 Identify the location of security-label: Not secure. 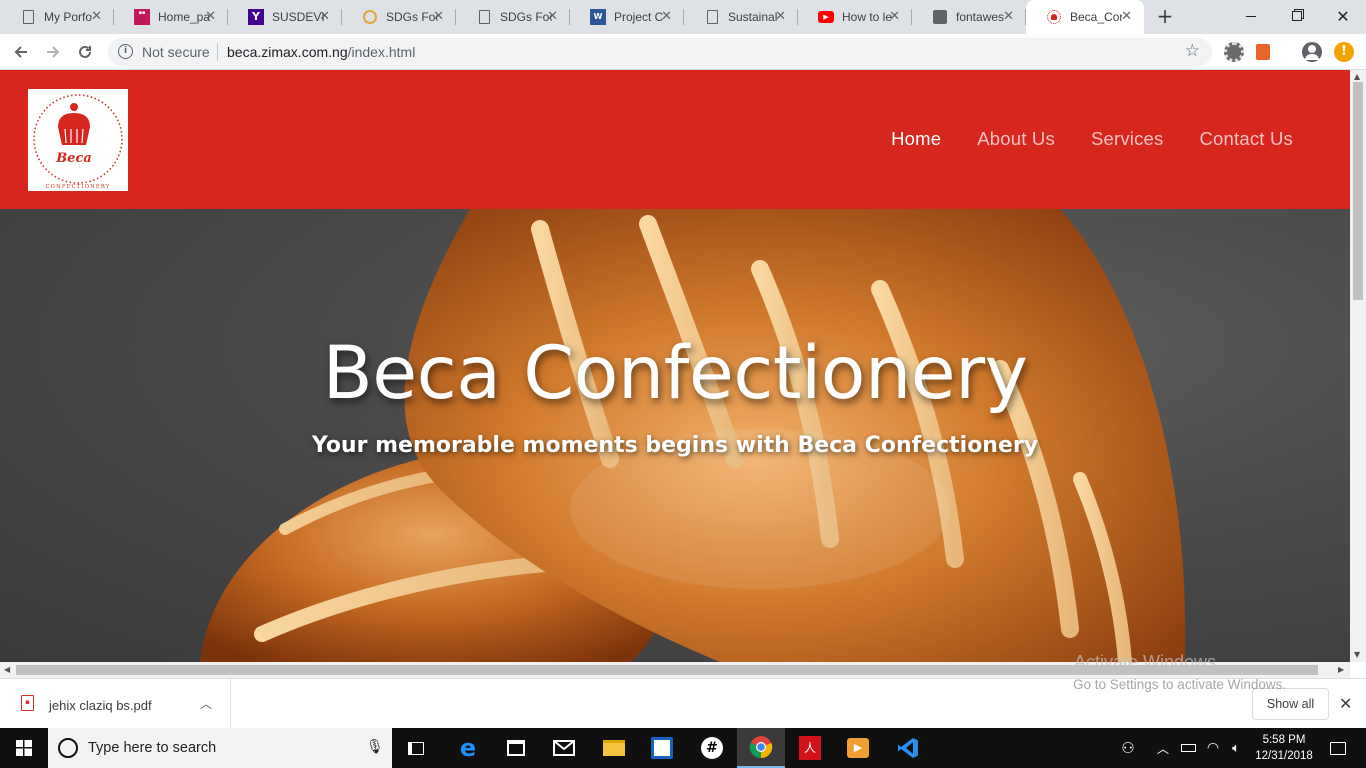
(176, 52).